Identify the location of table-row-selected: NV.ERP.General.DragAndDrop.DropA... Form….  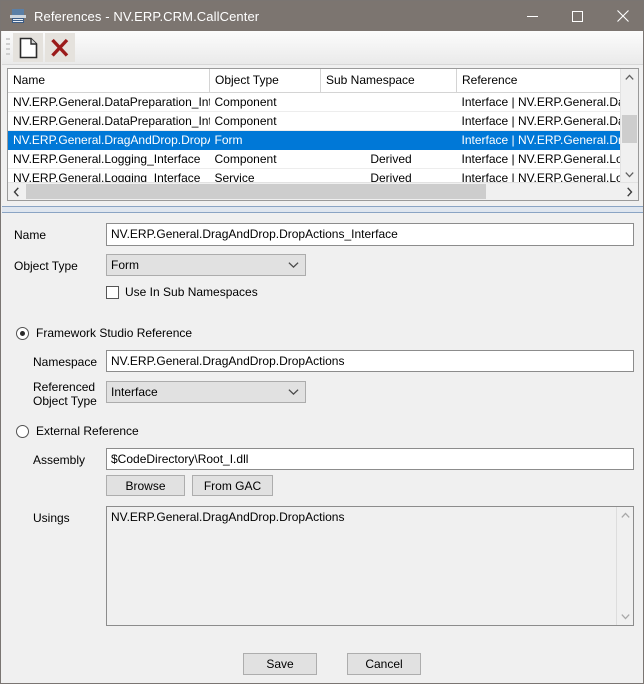
(314, 140).